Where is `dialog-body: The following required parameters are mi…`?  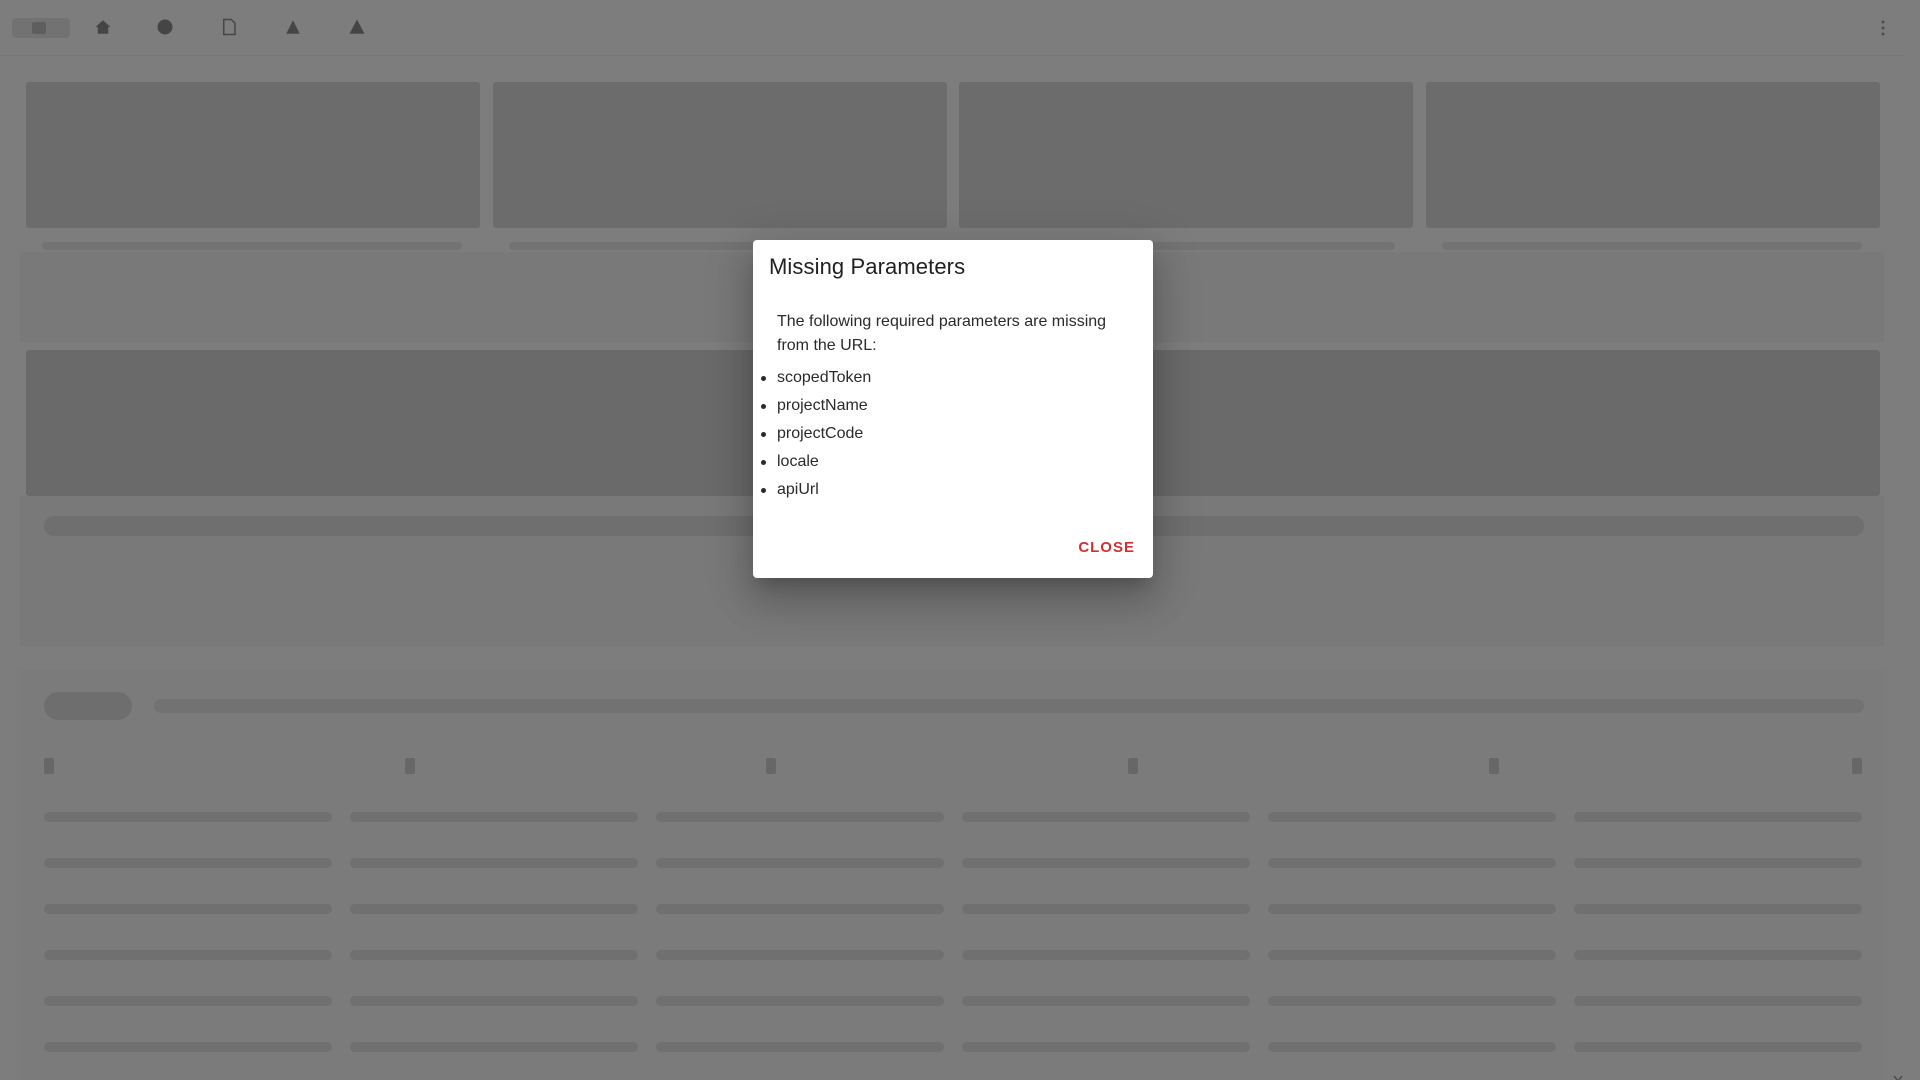 dialog-body: The following required parameters are mi… is located at coordinates (939, 407).